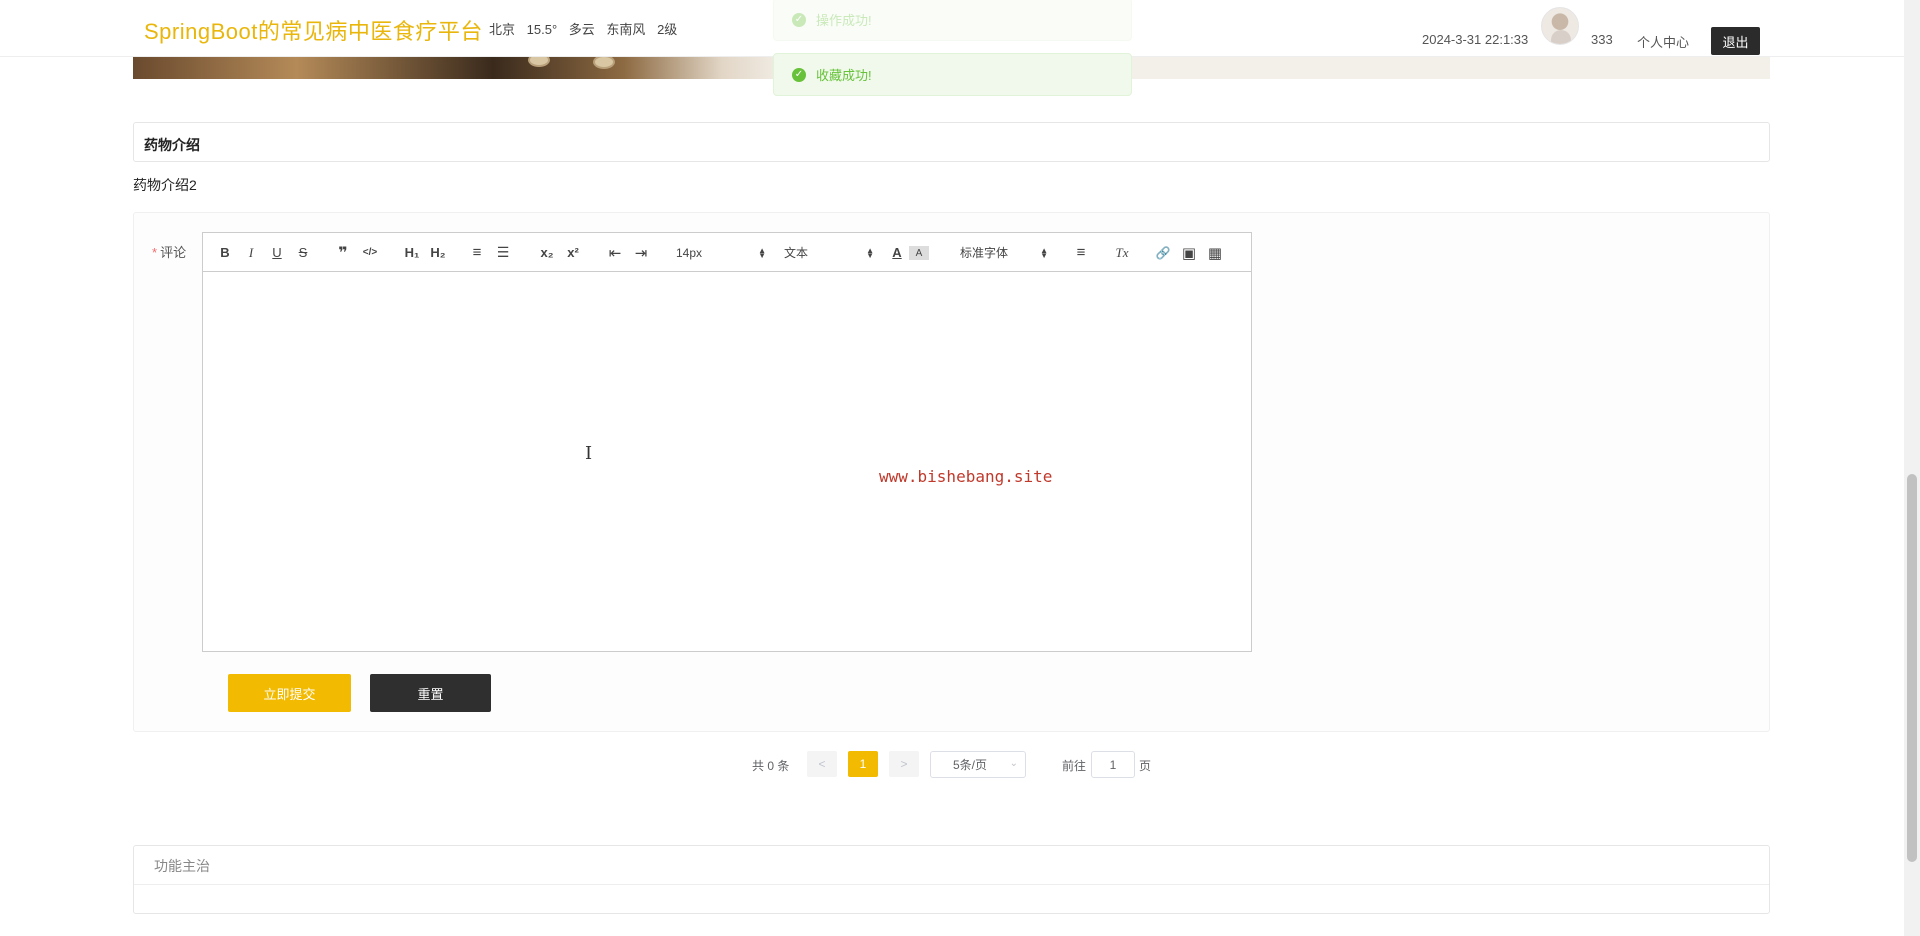 This screenshot has height=936, width=1920. Describe the element at coordinates (1912, 468) in the screenshot. I see `page-scrollbar` at that location.